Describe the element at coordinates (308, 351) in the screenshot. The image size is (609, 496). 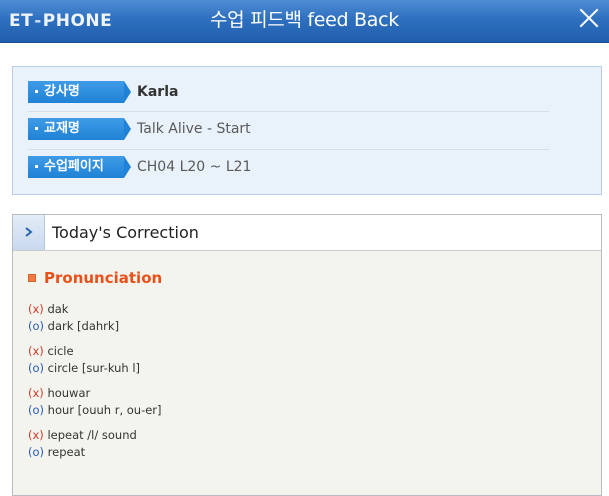
I see `wrong-line: (x) cicle` at that location.